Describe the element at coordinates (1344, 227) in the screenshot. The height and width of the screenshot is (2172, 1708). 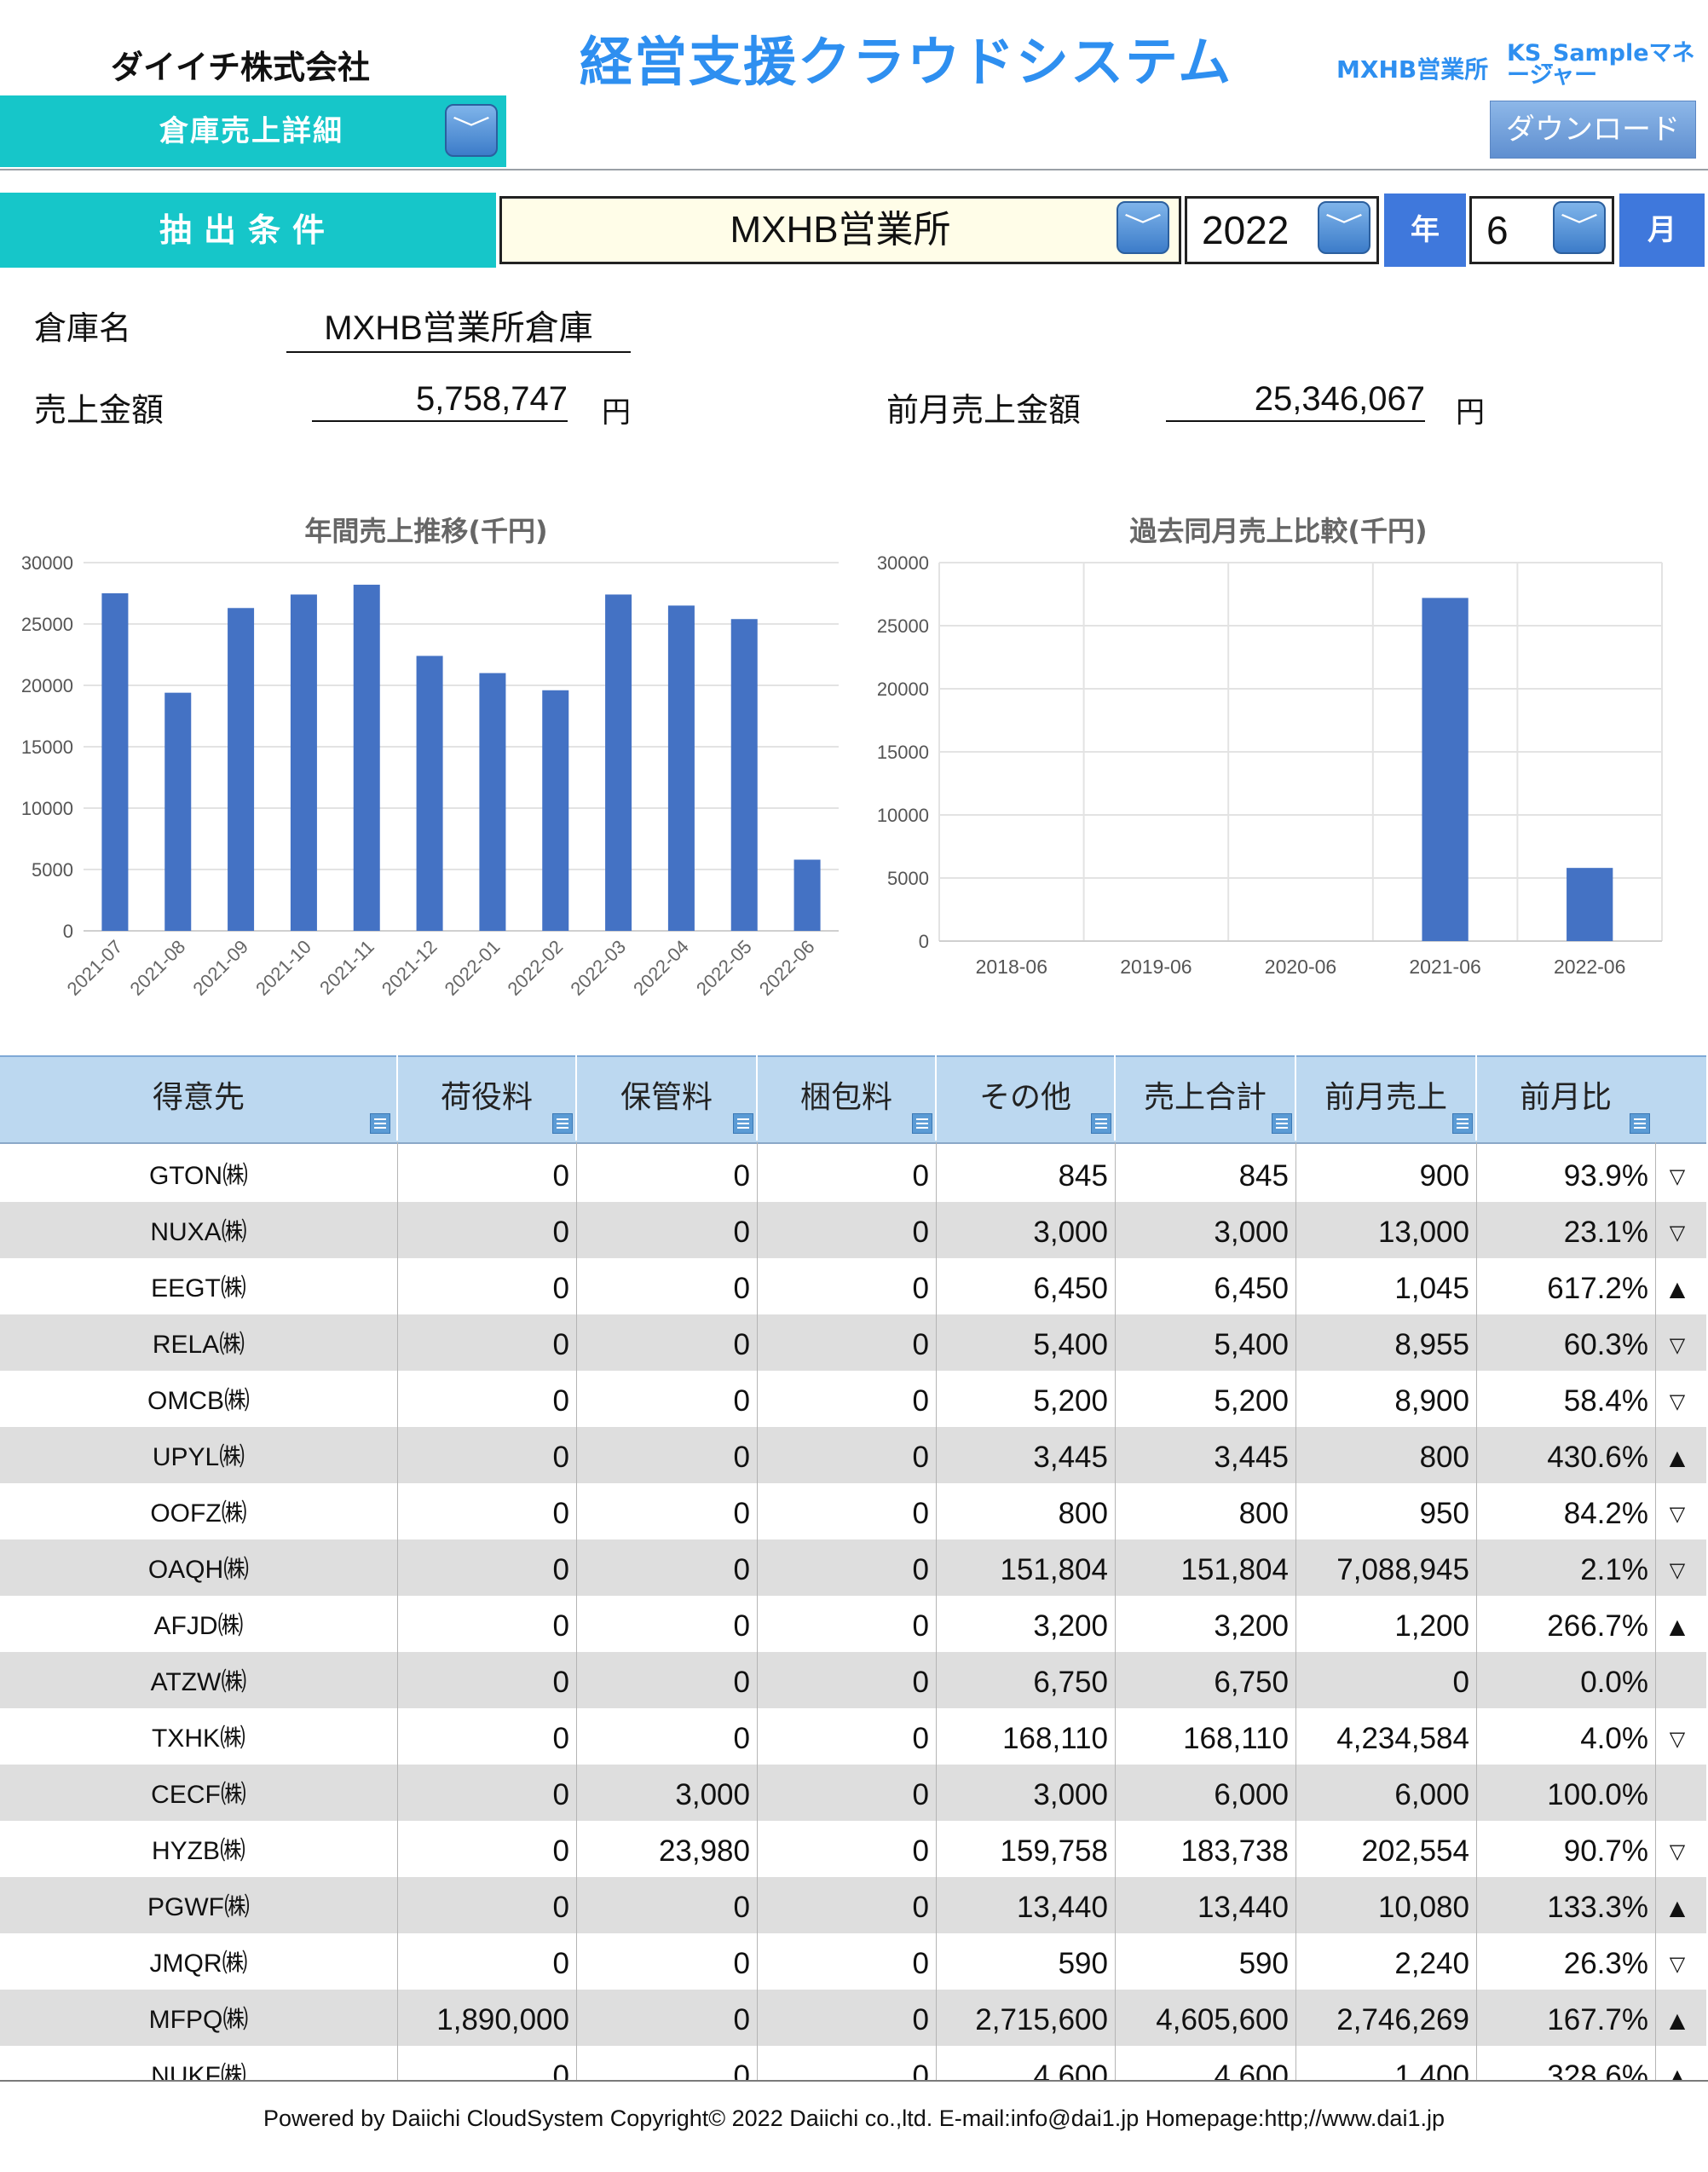
I see `year-dropdown-button: ﹀` at that location.